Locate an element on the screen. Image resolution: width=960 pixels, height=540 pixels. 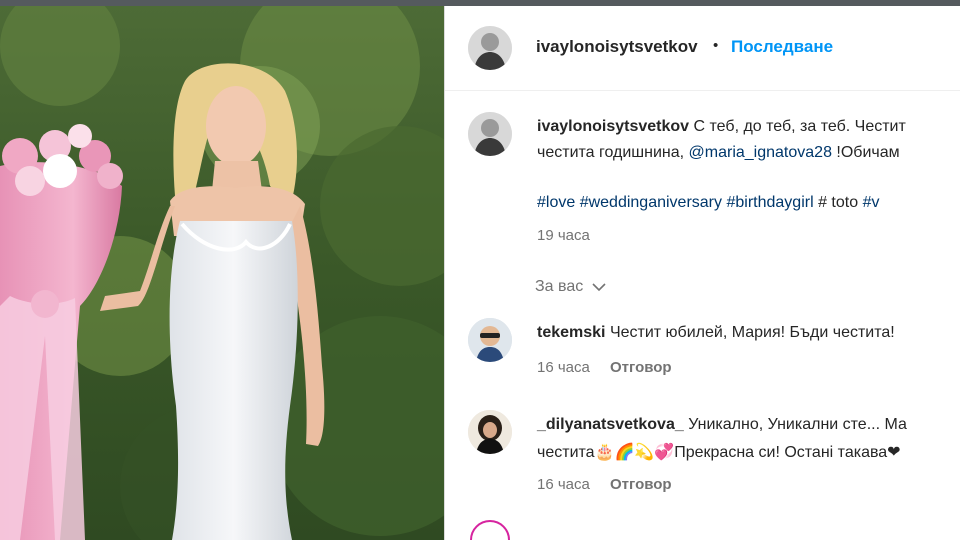
comments-filter-dropdown: За вас is located at coordinates (570, 287).